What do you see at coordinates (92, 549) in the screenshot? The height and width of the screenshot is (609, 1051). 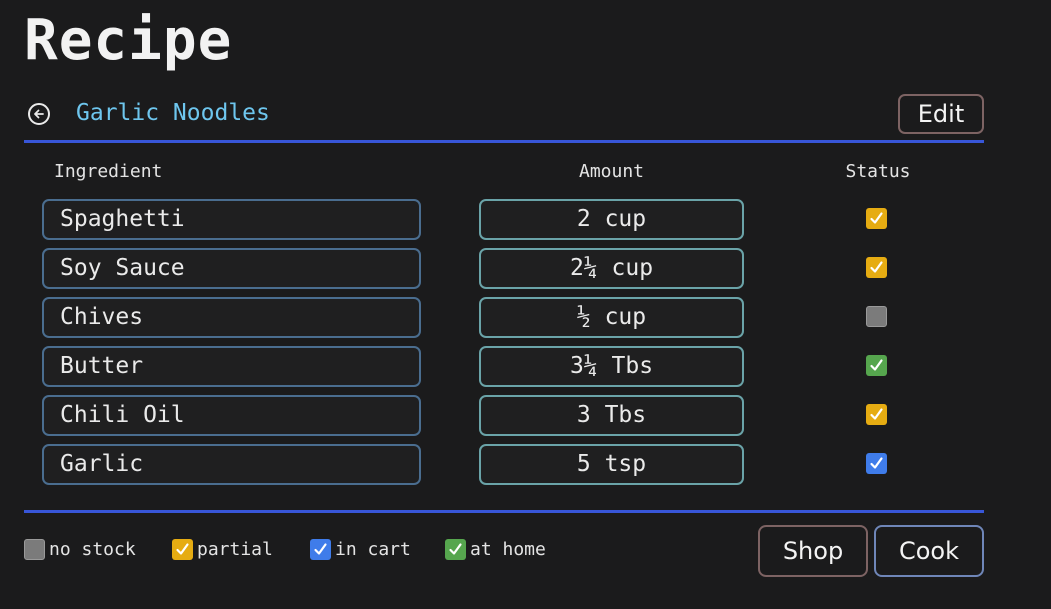 I see `legend-label: no stock` at bounding box center [92, 549].